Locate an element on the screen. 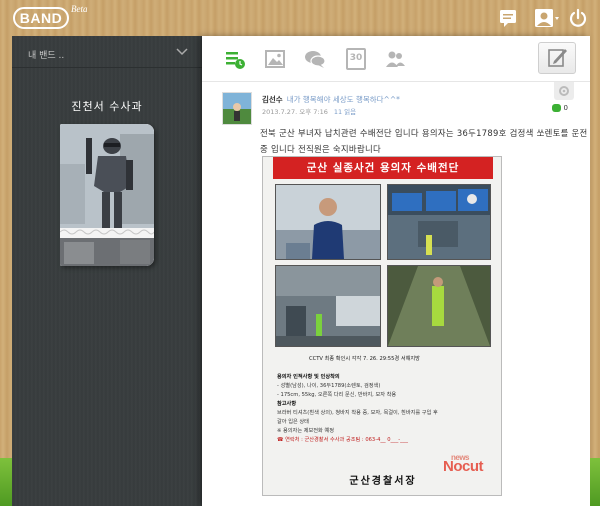  poster-photo-corridor is located at coordinates (439, 306).